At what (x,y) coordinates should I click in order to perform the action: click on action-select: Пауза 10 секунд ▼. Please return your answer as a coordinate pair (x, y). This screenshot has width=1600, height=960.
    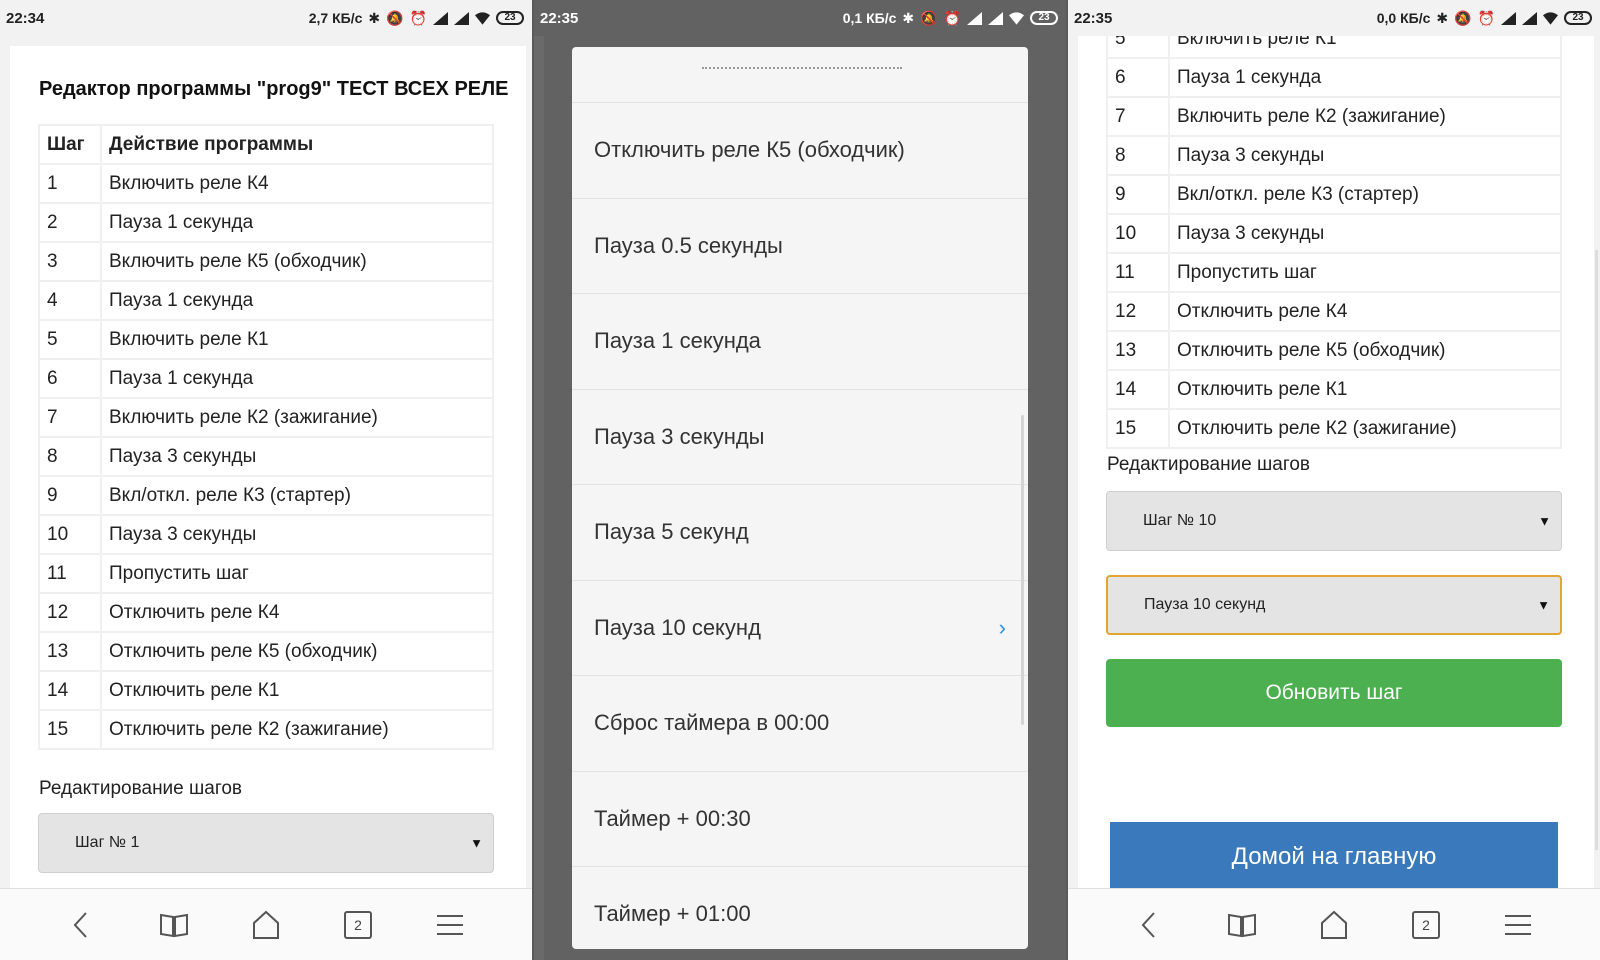
    Looking at the image, I should click on (1334, 605).